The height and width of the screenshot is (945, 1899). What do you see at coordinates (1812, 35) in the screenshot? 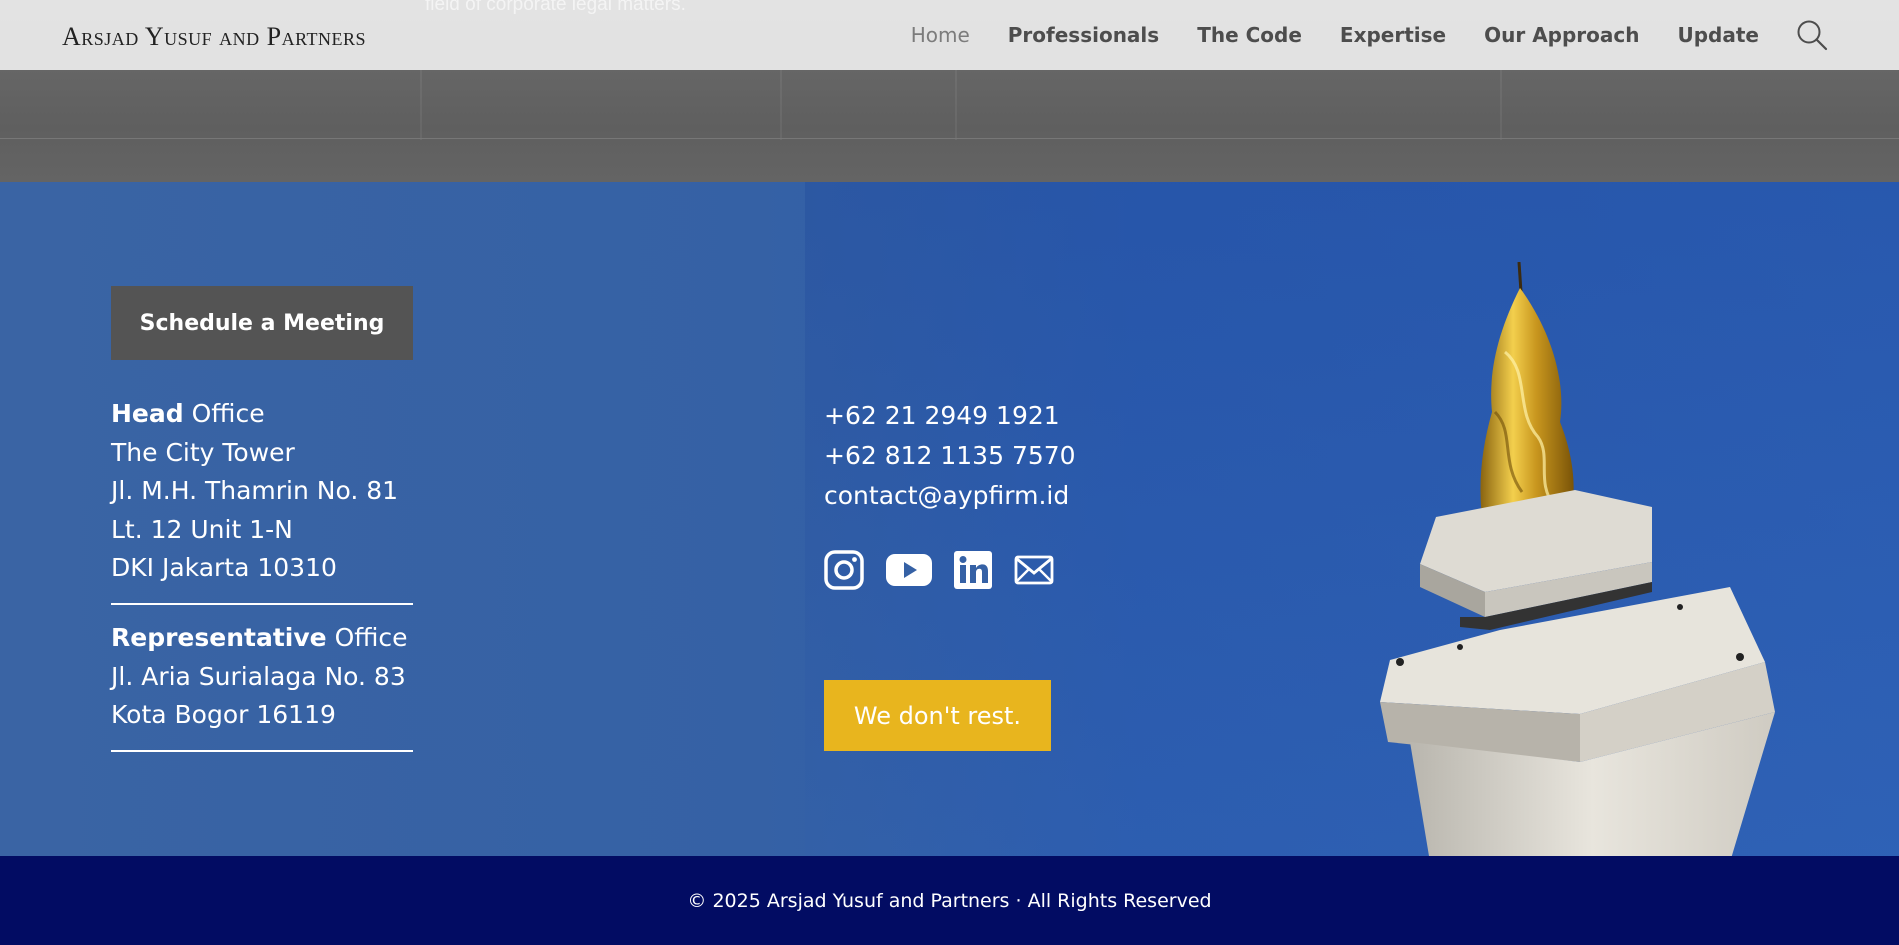
I see `search-icon` at bounding box center [1812, 35].